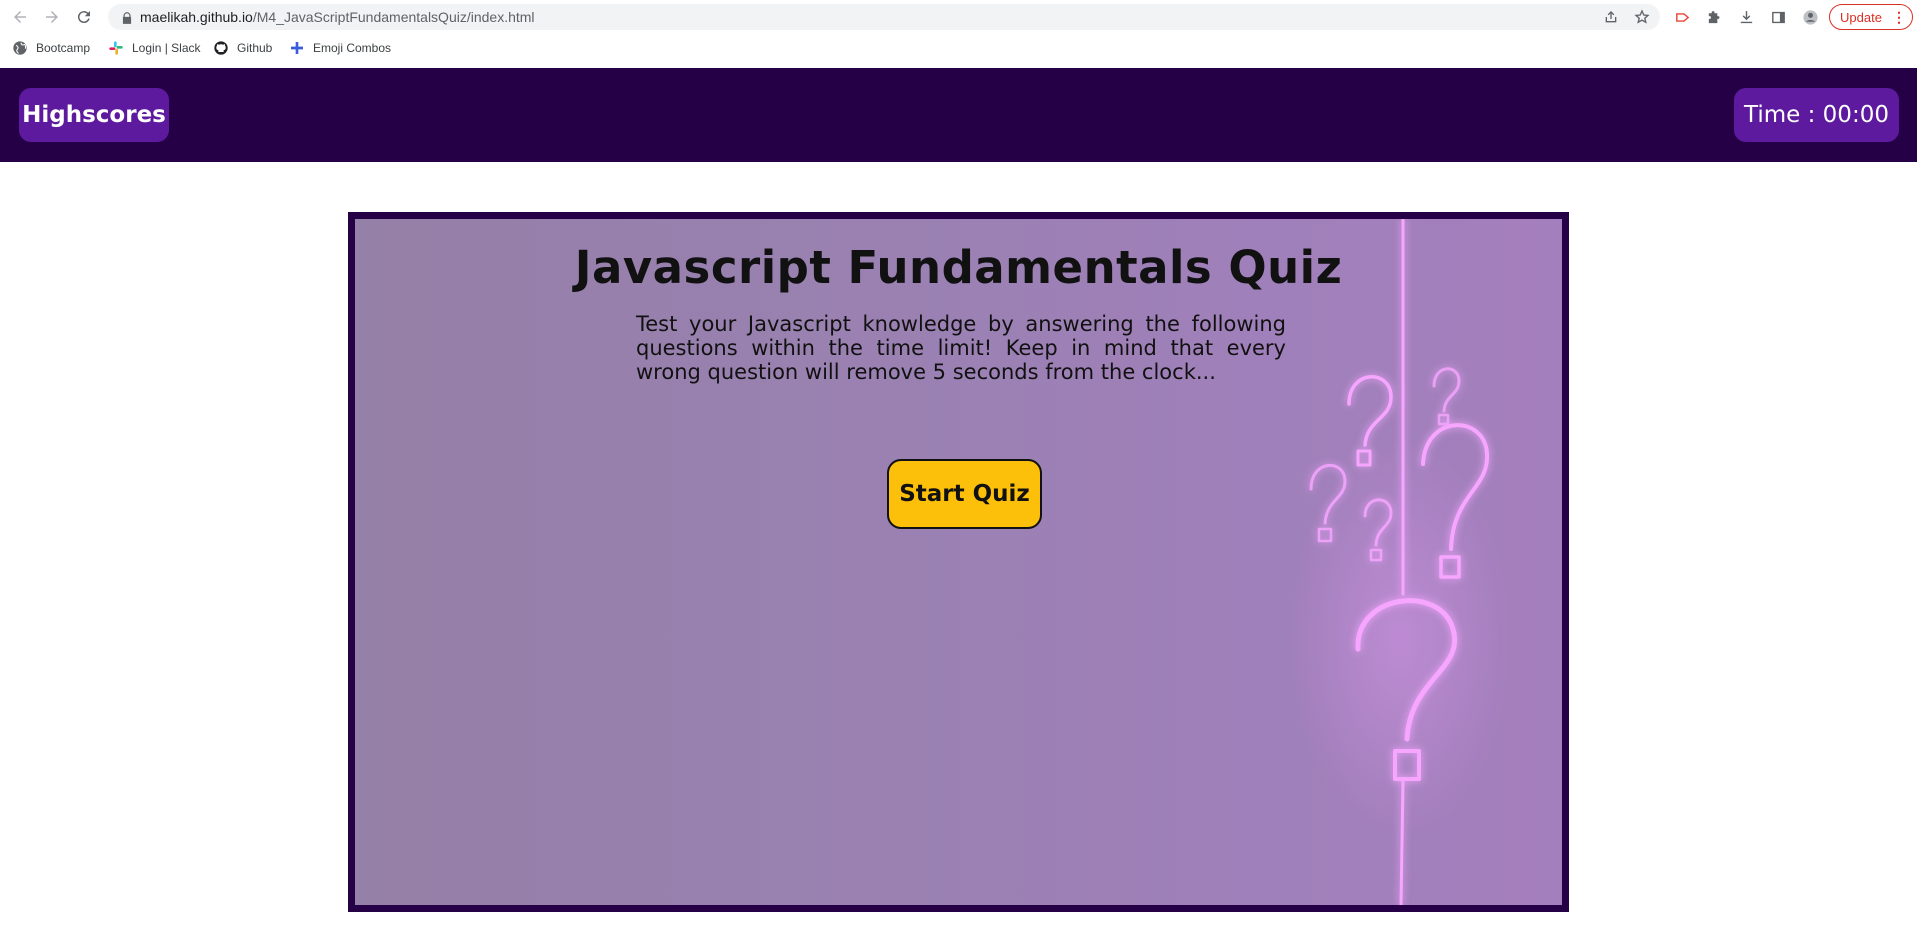 This screenshot has height=937, width=1917. I want to click on forward-button, so click(52, 17).